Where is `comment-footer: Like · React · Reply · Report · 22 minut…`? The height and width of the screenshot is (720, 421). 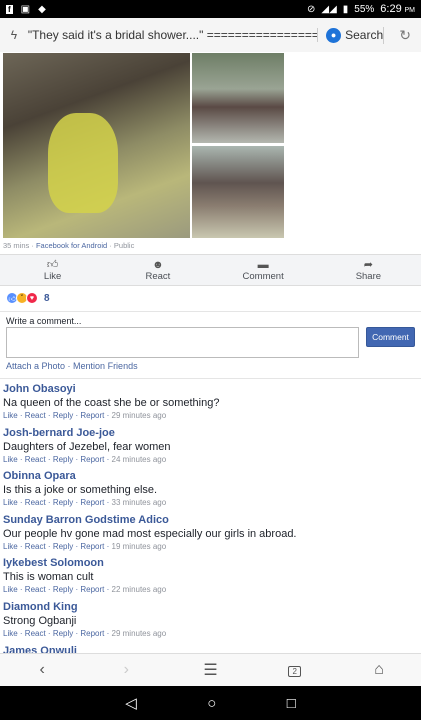 comment-footer: Like · React · Reply · Report · 22 minut… is located at coordinates (85, 590).